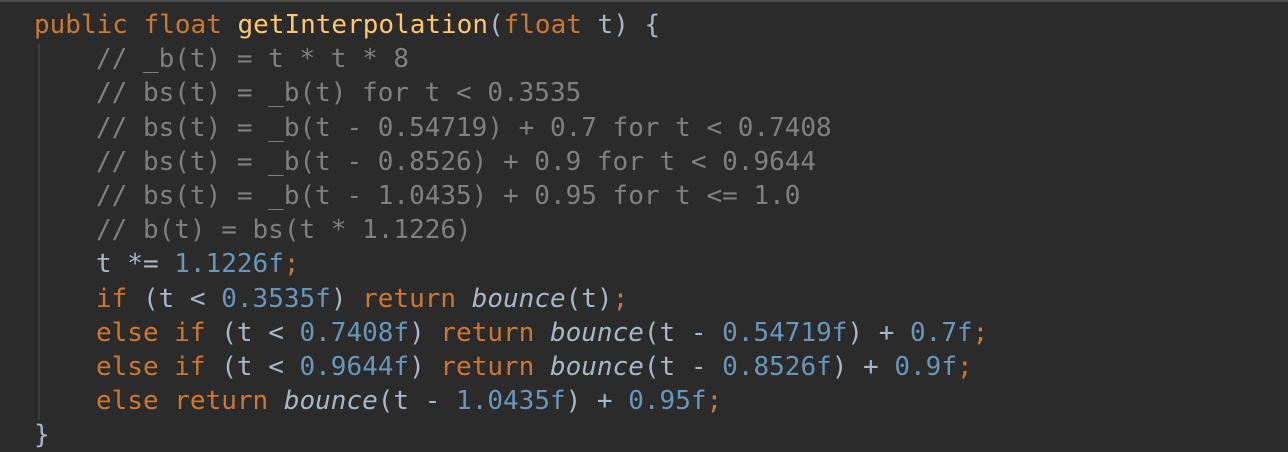 The height and width of the screenshot is (452, 1288). Describe the element at coordinates (542, 25) in the screenshot. I see `keyword-param-float: float` at that location.